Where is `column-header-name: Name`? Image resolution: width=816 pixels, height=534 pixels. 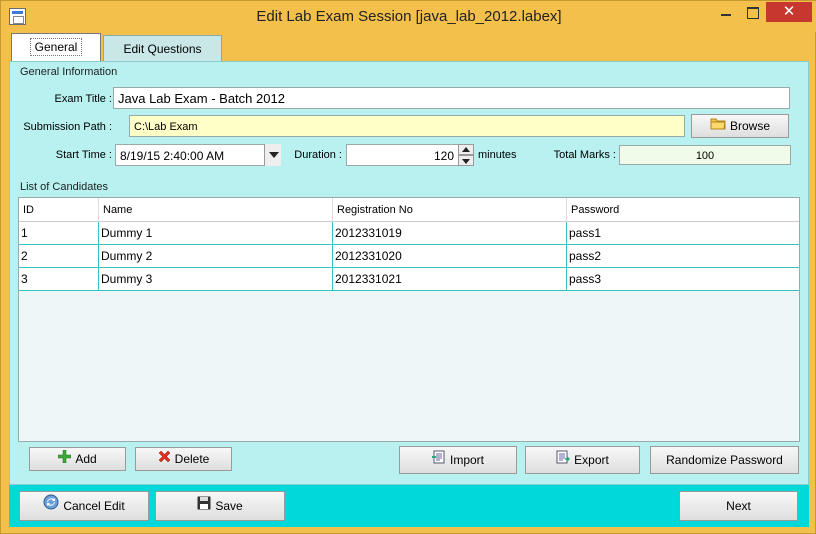 column-header-name: Name is located at coordinates (216, 210).